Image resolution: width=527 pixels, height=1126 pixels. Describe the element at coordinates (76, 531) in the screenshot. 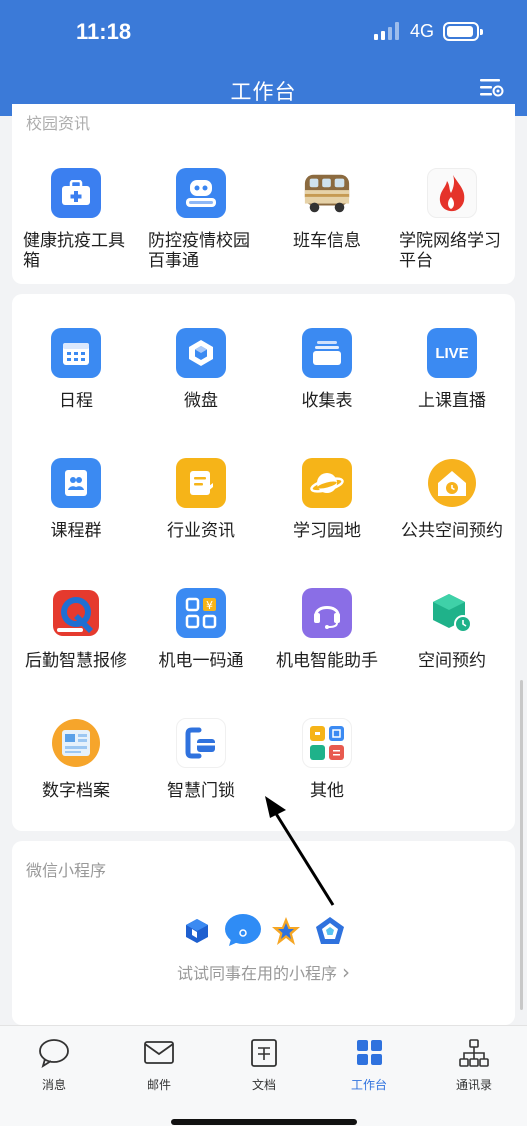

I see `app-label: 课程群` at that location.